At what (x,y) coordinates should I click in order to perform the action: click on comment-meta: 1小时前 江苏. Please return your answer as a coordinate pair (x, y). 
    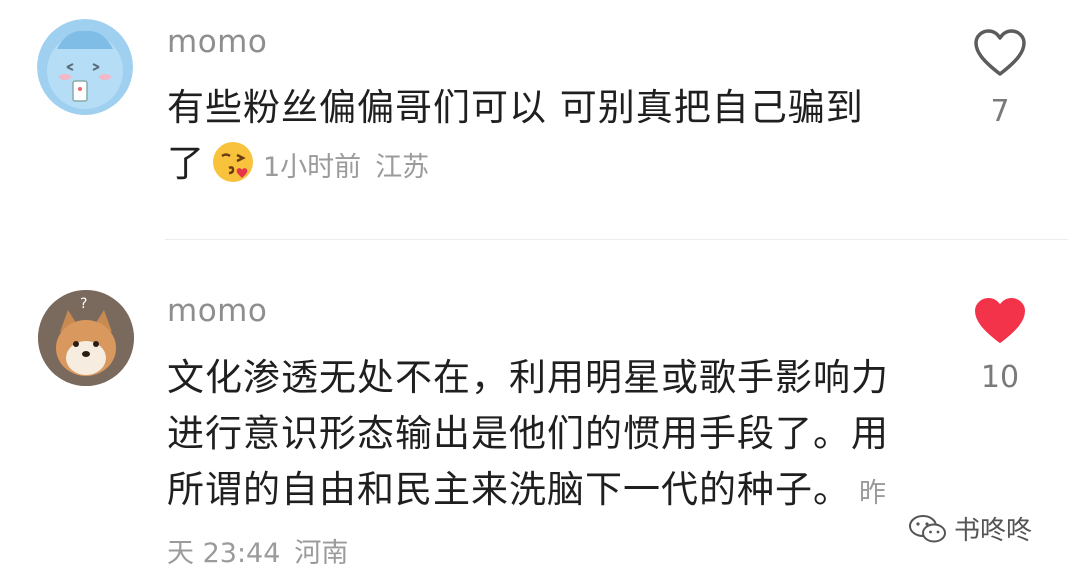
    Looking at the image, I should click on (346, 167).